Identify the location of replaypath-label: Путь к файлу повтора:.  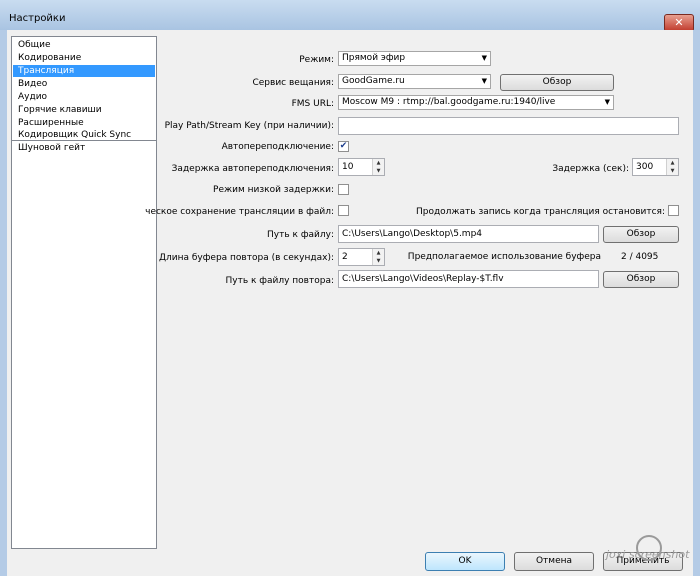
(279, 281).